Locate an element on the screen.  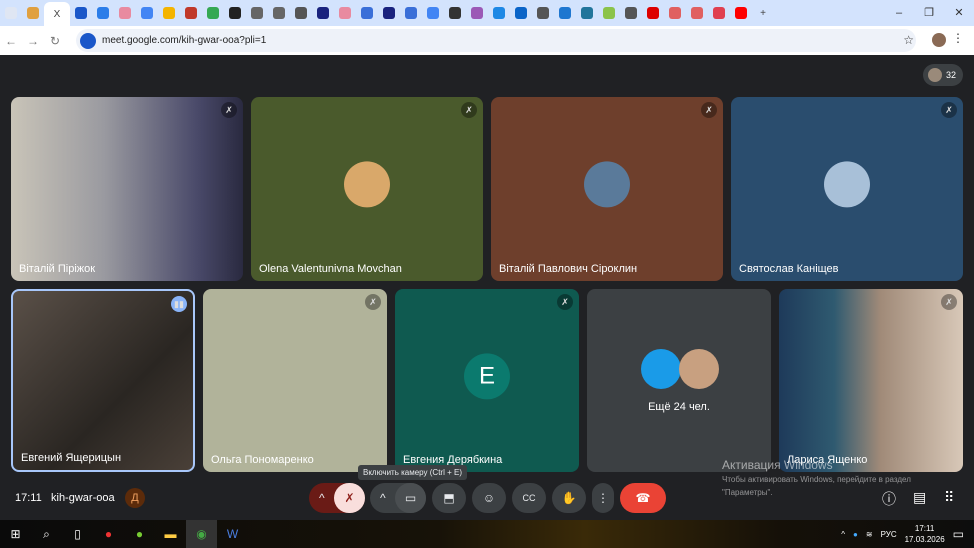
bookmark-star-icon: ☆ is located at coordinates (908, 40).